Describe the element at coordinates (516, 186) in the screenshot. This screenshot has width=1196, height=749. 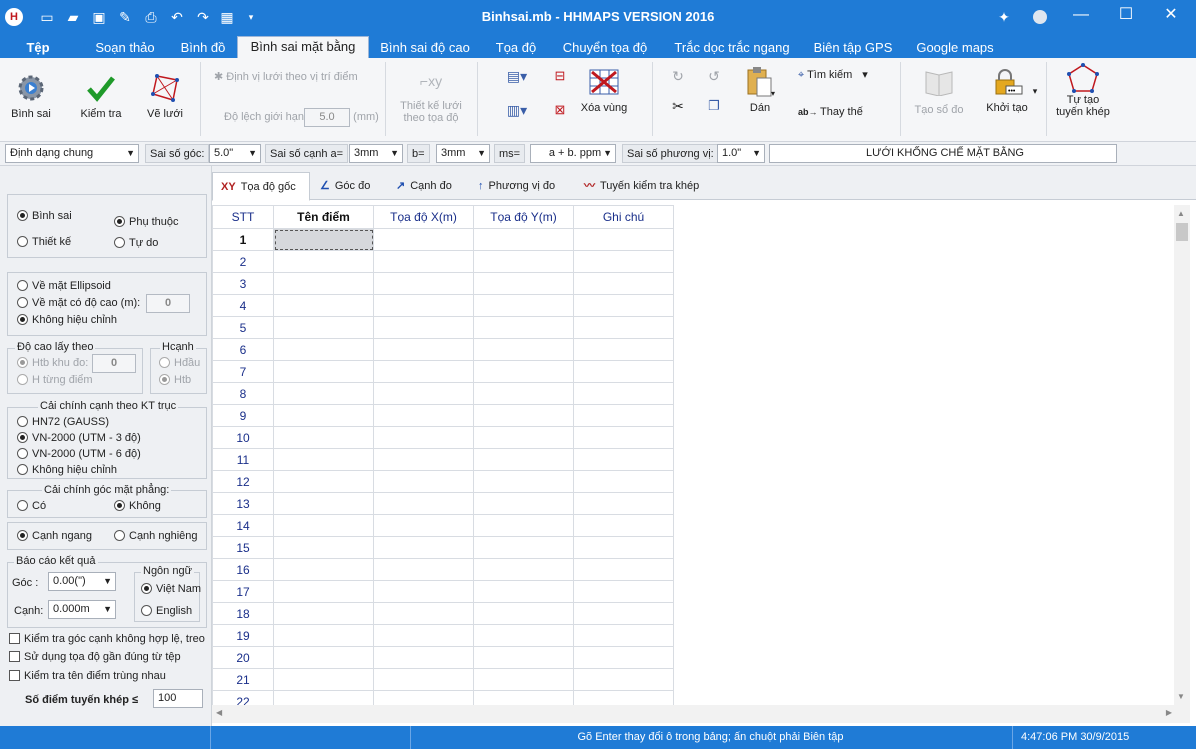
I see `tab-phuong-vi-do: ↑ Phương vị đo` at that location.